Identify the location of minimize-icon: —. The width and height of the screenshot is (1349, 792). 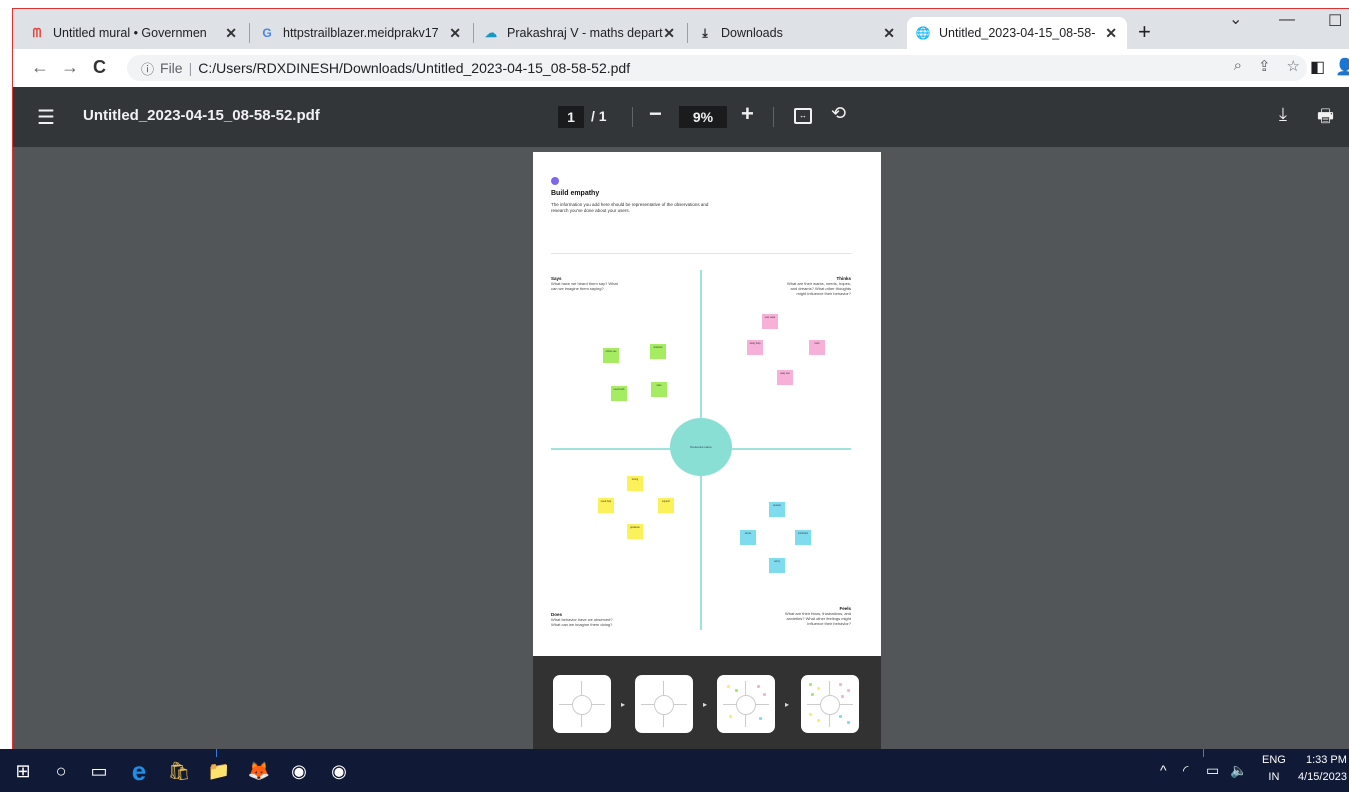
(1287, 20).